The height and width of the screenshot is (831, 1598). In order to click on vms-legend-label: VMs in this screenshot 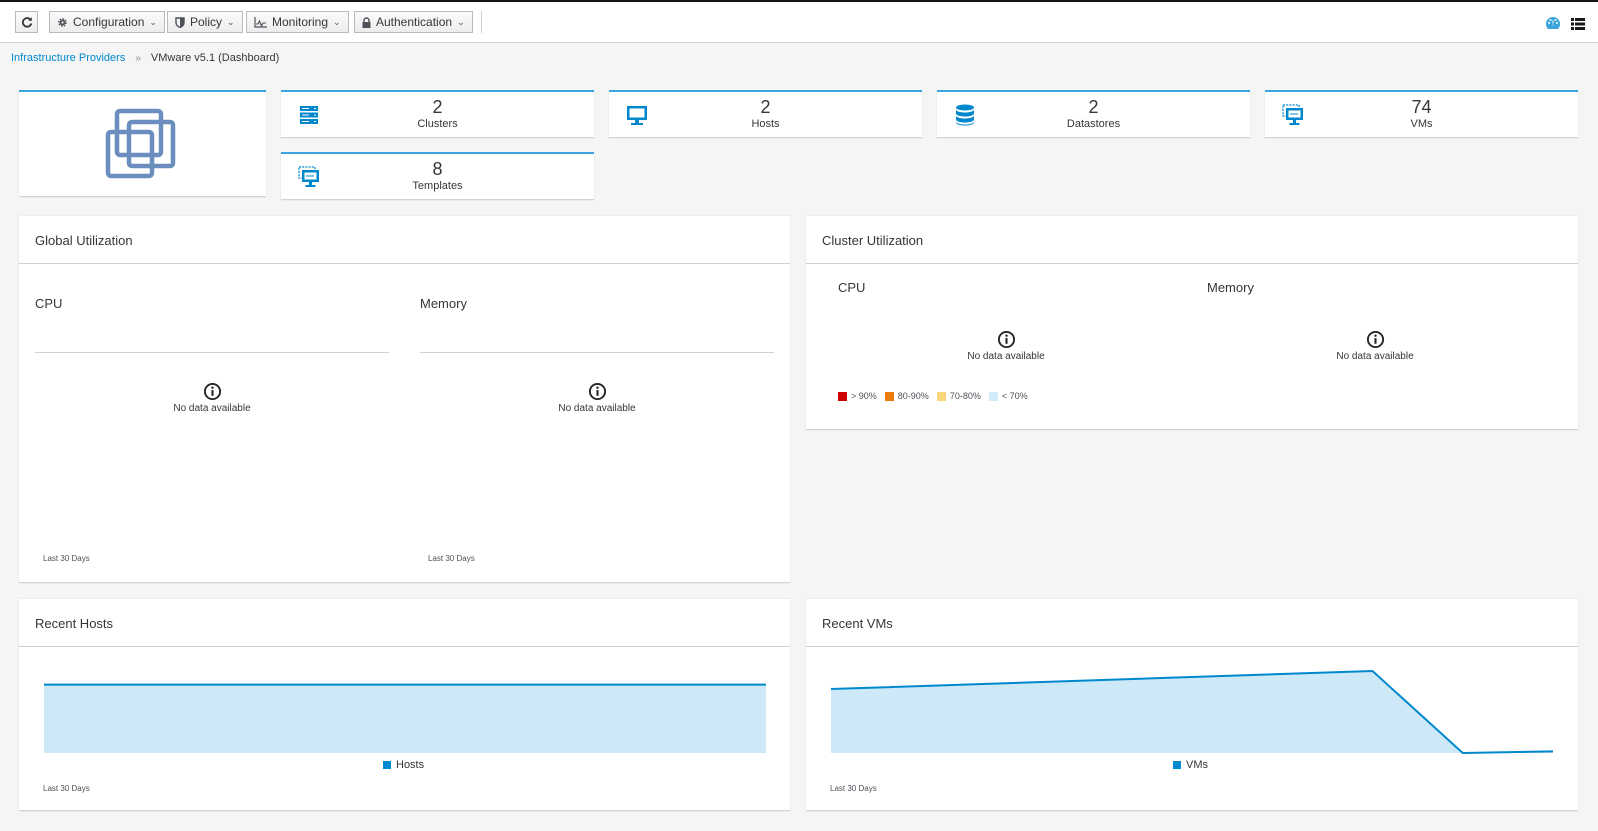, I will do `click(1197, 765)`.